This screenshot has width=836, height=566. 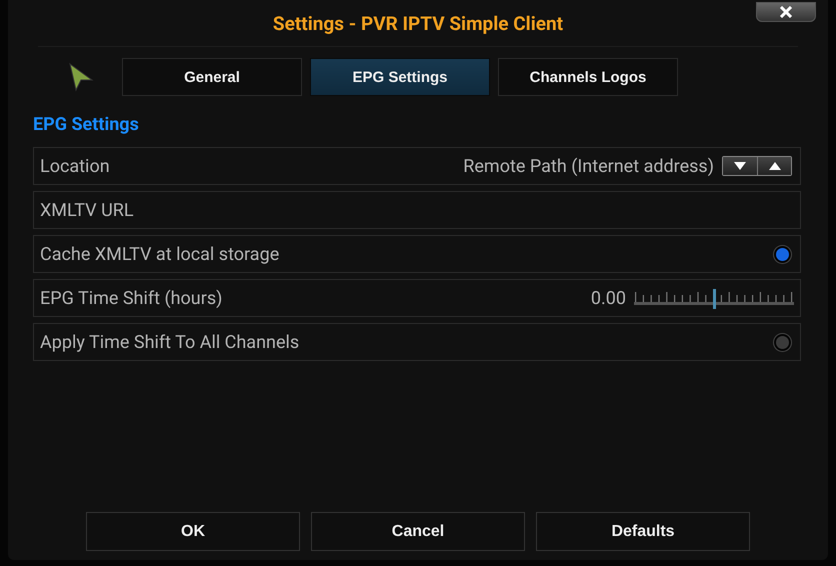 I want to click on slider-track, so click(x=714, y=298).